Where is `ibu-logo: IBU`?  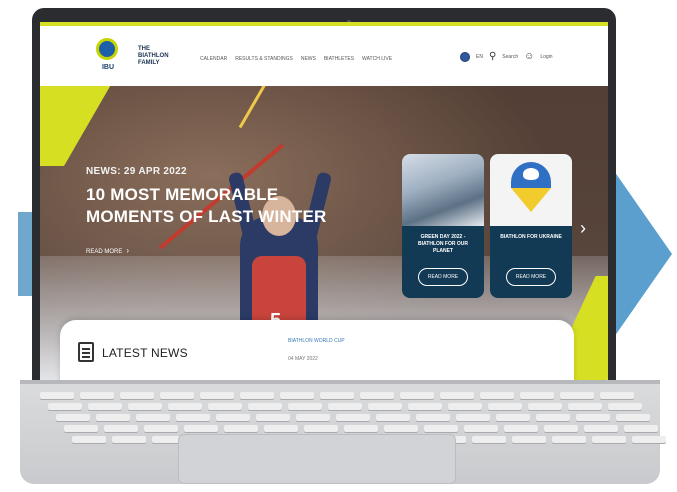 ibu-logo: IBU is located at coordinates (107, 54).